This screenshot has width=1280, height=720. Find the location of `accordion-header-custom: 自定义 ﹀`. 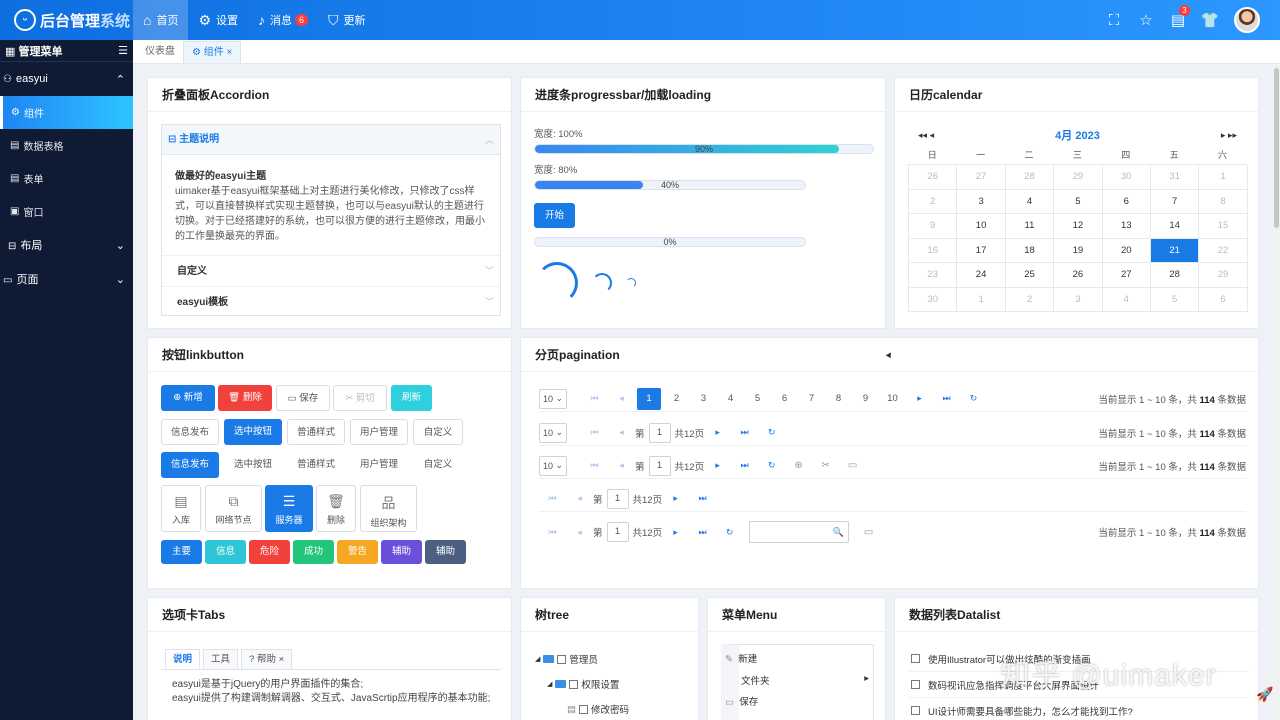

accordion-header-custom: 自定义 ﹀ is located at coordinates (331, 270).